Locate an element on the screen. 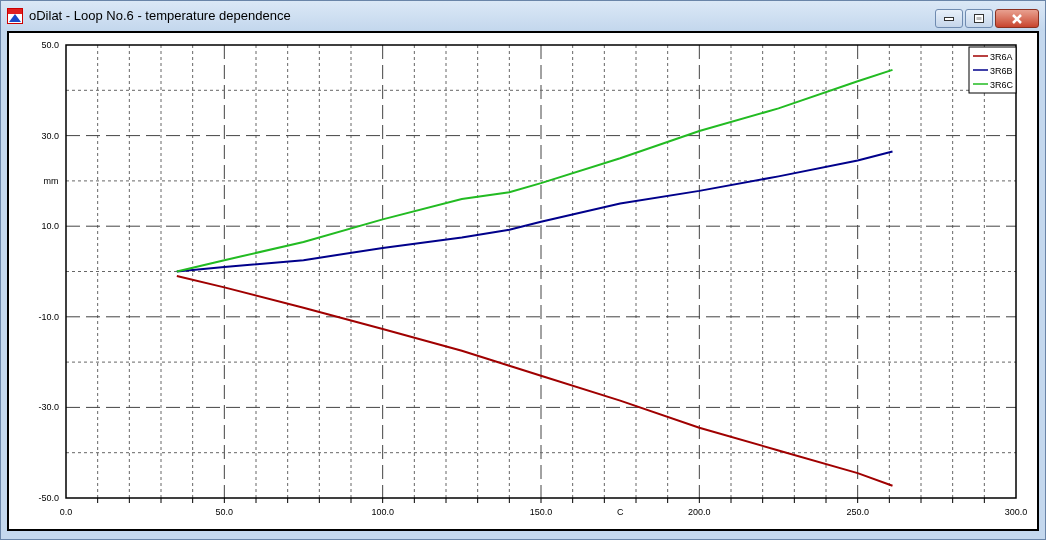  x-tick-label: 100.0 is located at coordinates (382, 512).